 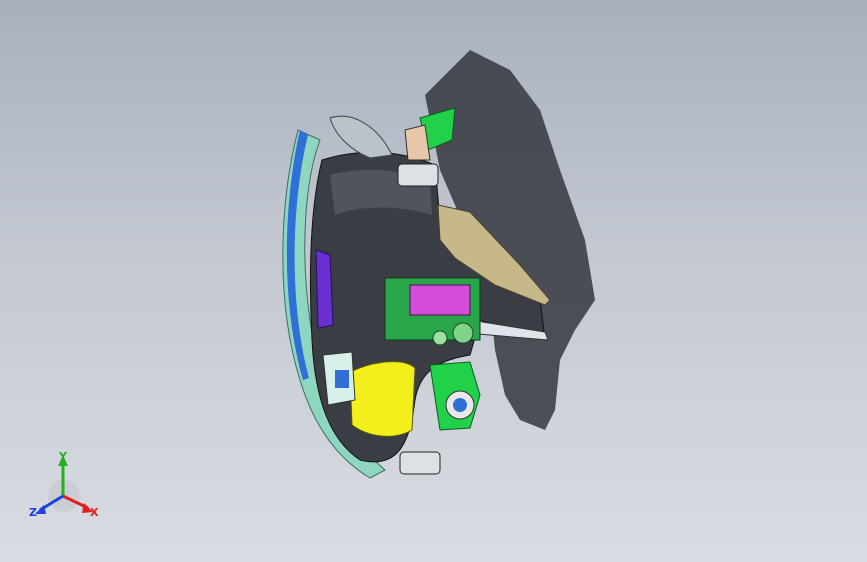 I want to click on y-axis-label: Y, so click(x=63, y=456).